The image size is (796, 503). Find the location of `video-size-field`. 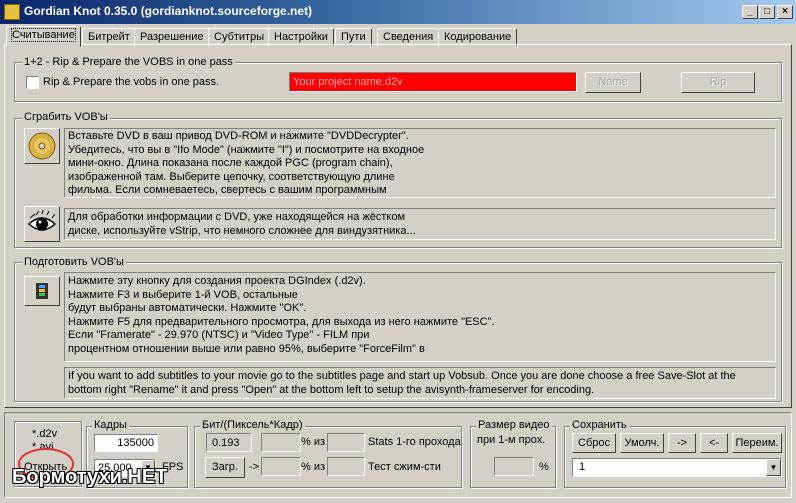

video-size-field is located at coordinates (514, 466).